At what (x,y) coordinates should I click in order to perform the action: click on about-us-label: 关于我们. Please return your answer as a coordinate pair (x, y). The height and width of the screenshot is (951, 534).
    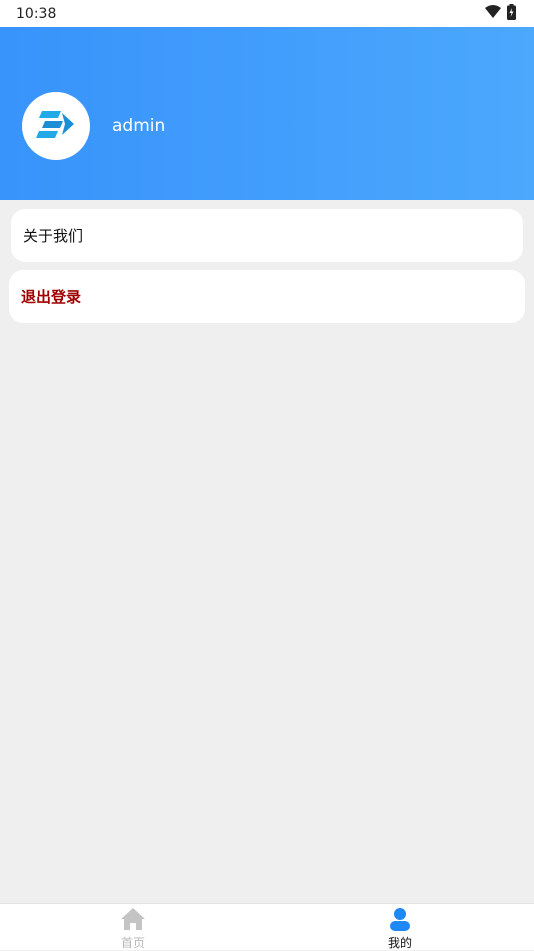
    Looking at the image, I should click on (53, 236).